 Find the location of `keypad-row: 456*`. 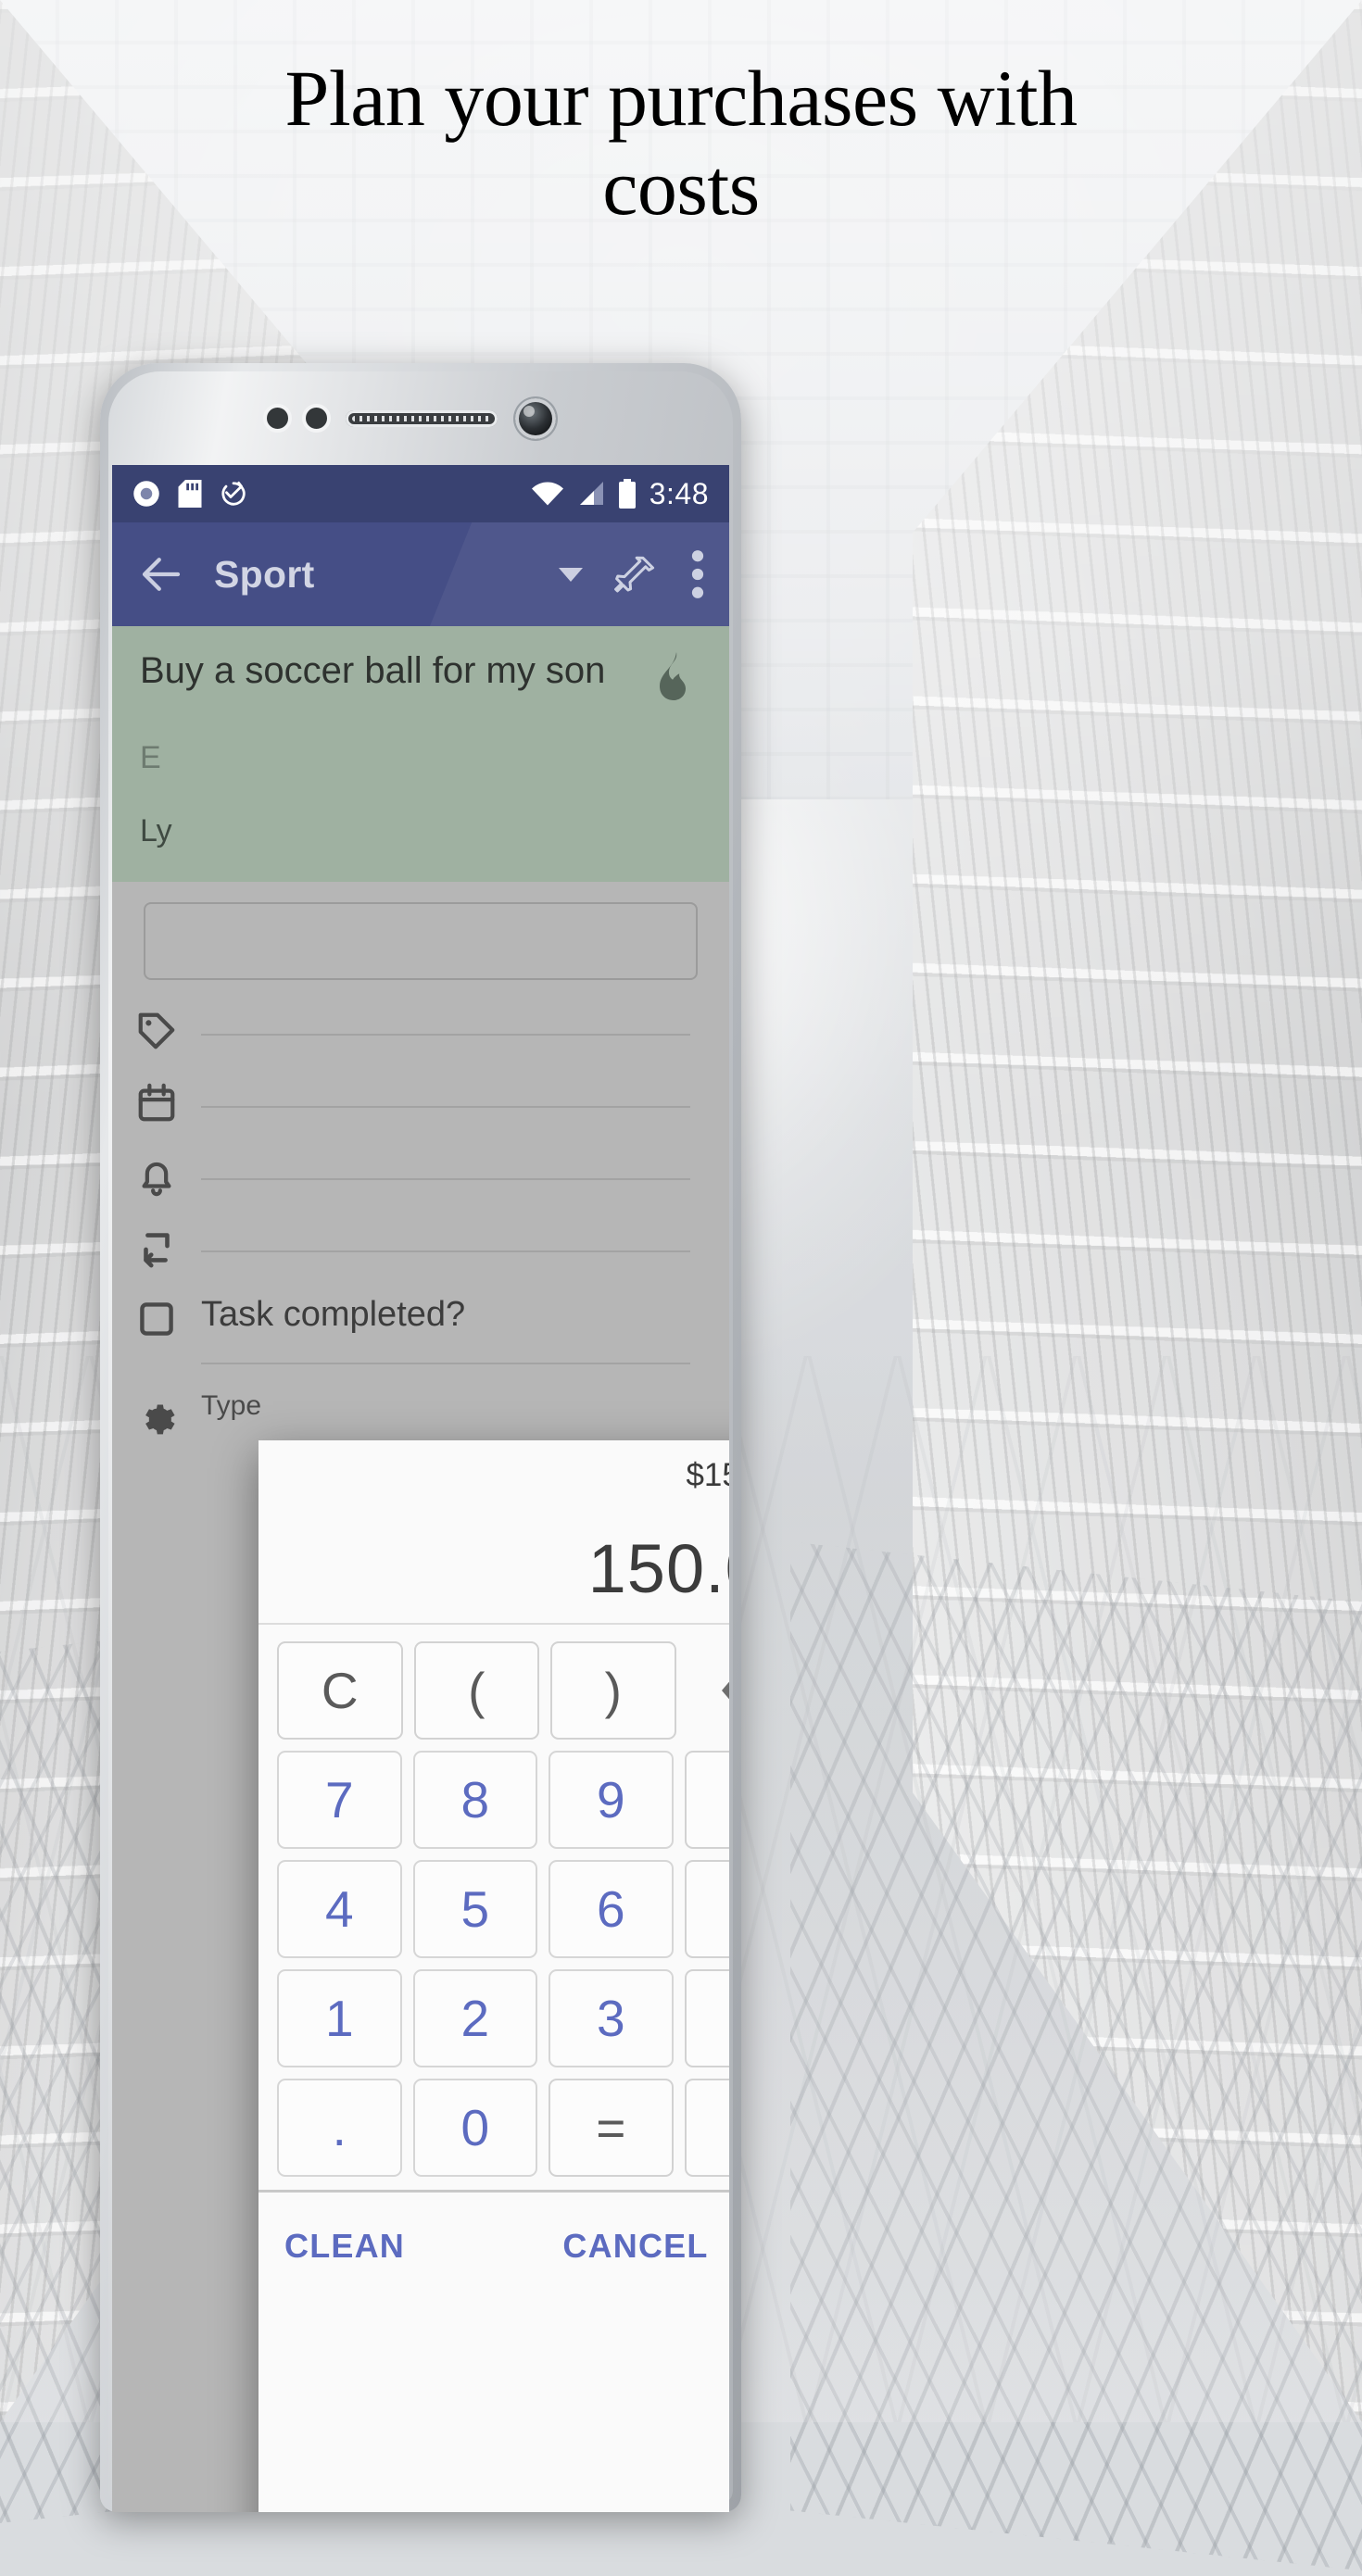

keypad-row: 456* is located at coordinates (500, 1909).